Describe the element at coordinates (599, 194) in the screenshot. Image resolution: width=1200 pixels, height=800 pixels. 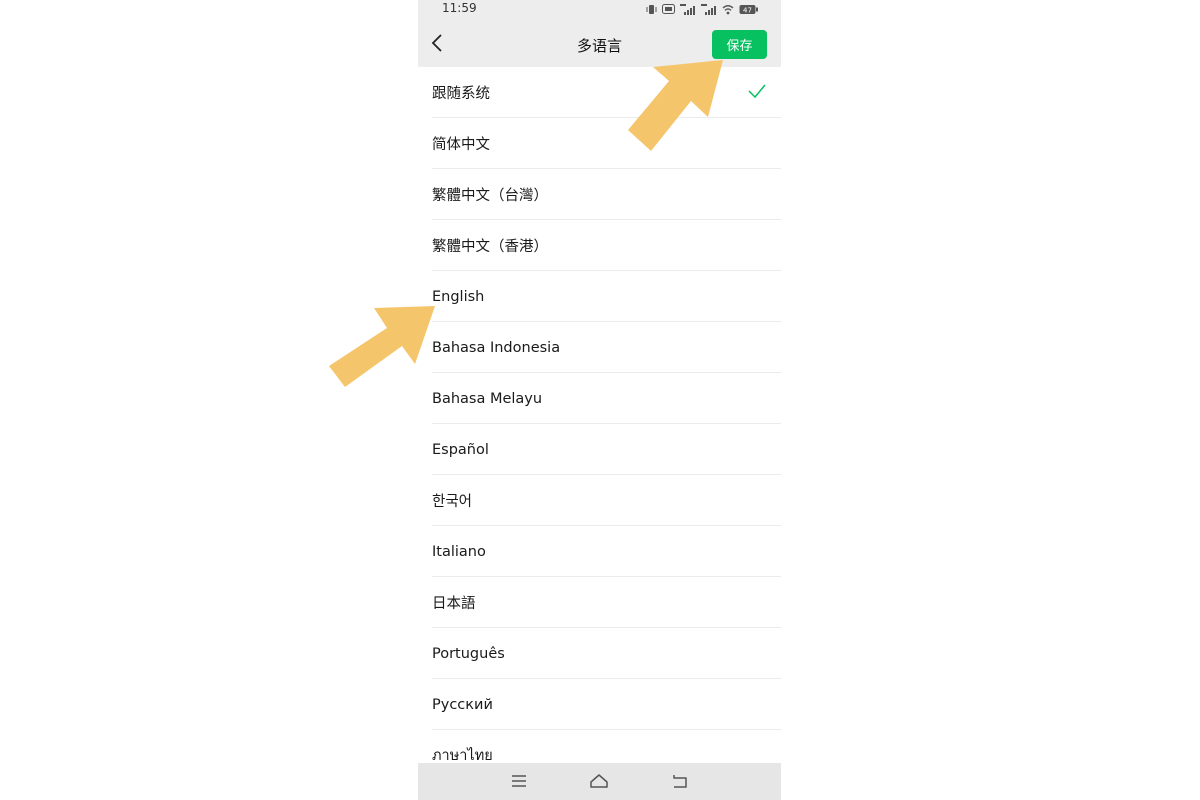
I see `lang-item-traditional-chinese-taiwan: 繁體中文（台灣）` at that location.